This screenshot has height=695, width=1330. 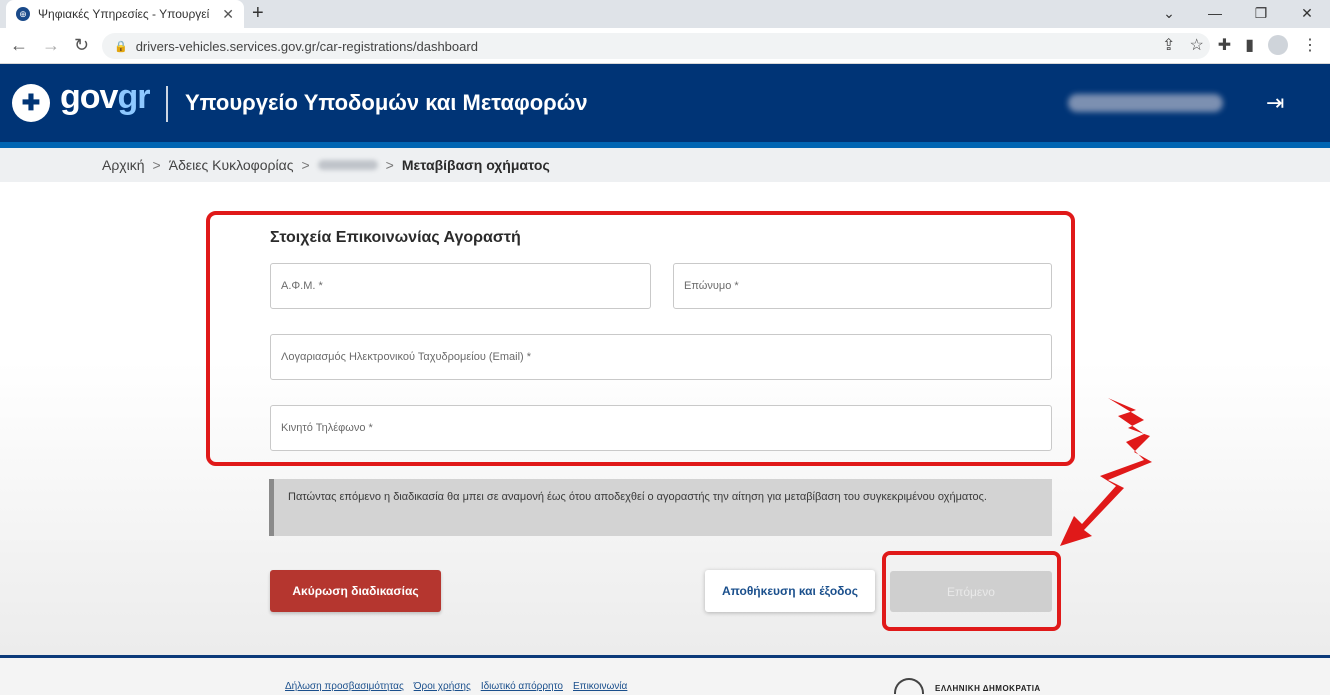 I want to click on close-tab-icon: ✕, so click(x=228, y=14).